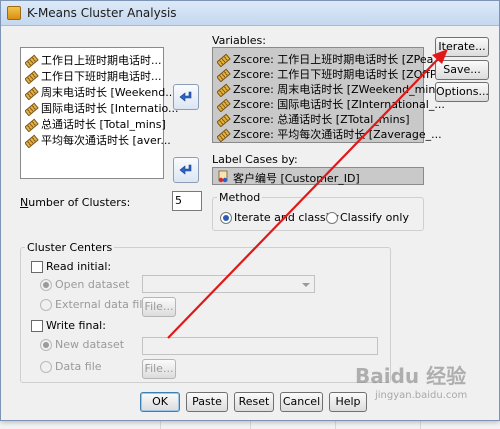 The width and height of the screenshot is (500, 429). Describe the element at coordinates (421, 395) in the screenshot. I see `baidu-watermark-url: jingyan.baidu.com` at that location.